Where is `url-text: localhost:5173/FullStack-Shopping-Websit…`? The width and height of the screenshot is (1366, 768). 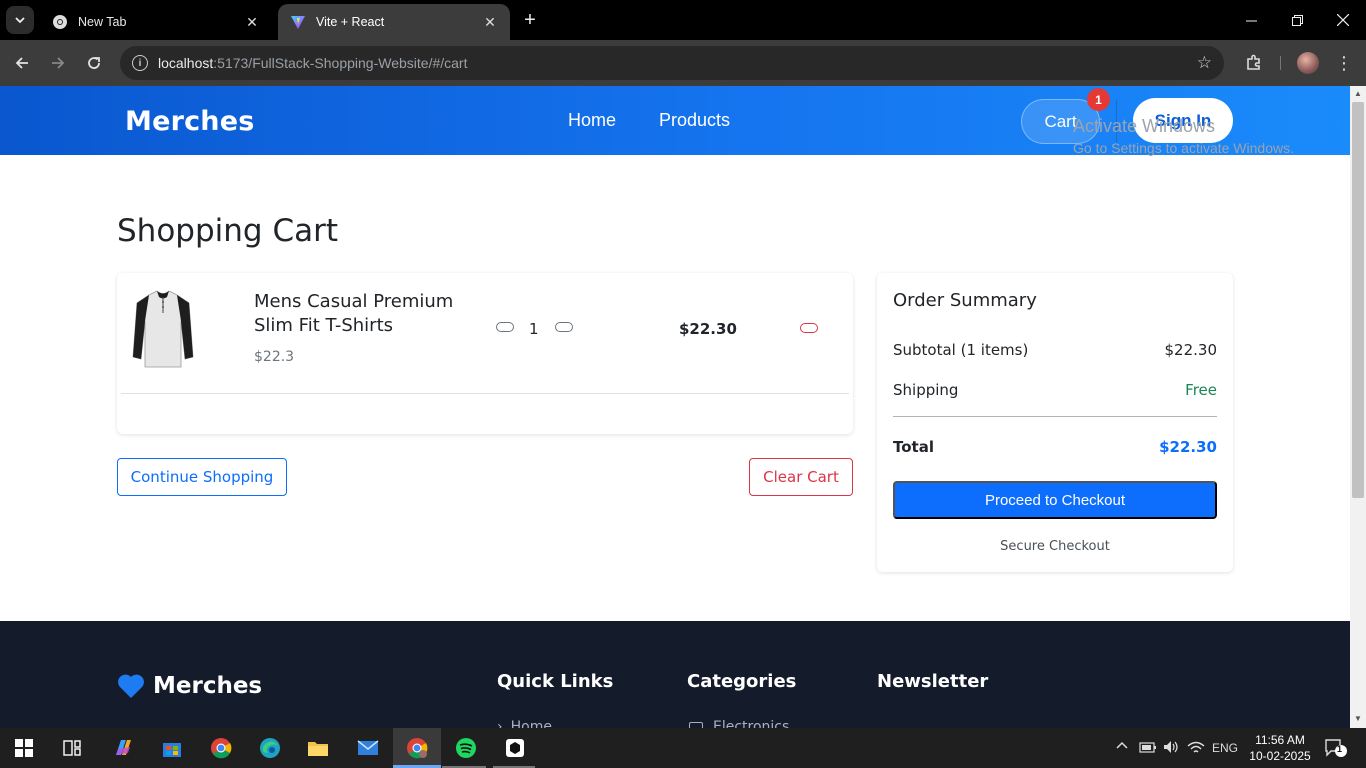 url-text: localhost:5173/FullStack-Shopping-Websit… is located at coordinates (313, 63).